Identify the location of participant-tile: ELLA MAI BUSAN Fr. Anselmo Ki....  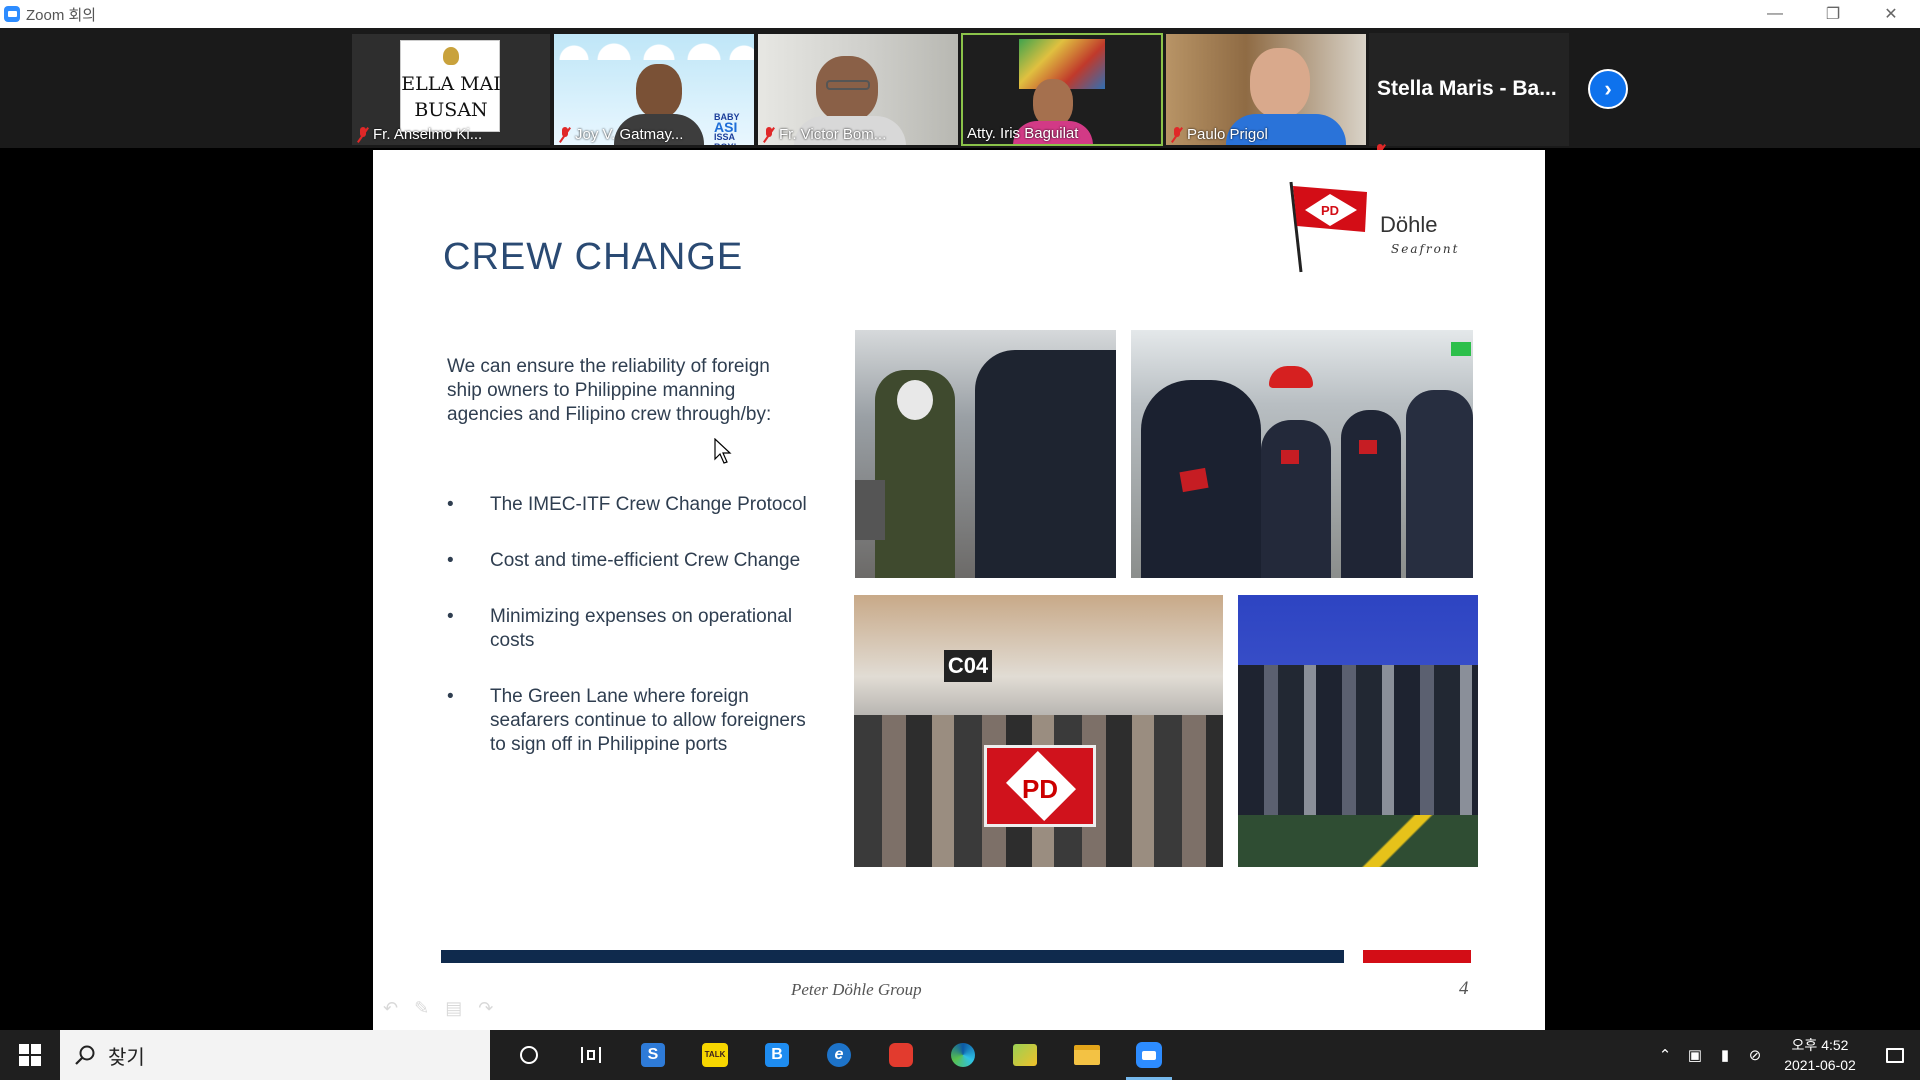
(451, 89).